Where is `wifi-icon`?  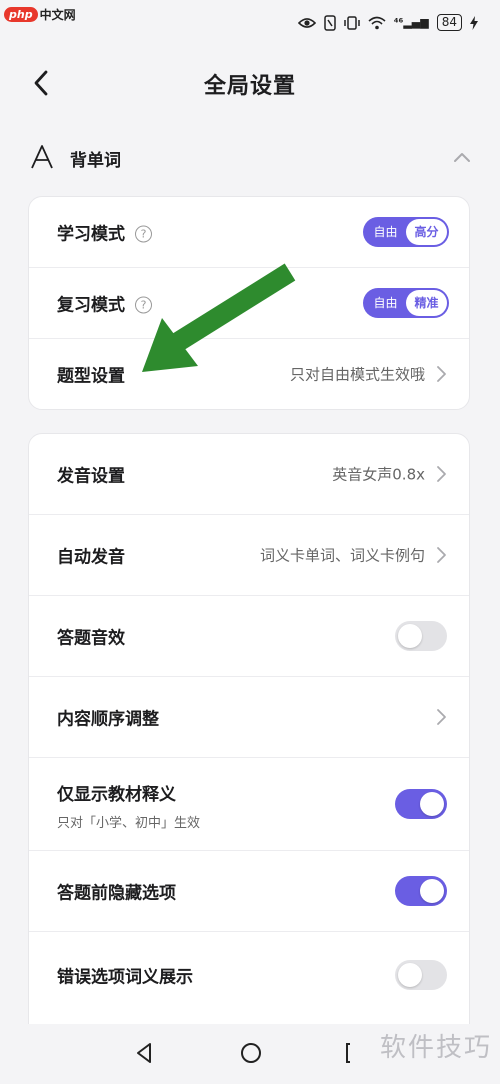 wifi-icon is located at coordinates (377, 22).